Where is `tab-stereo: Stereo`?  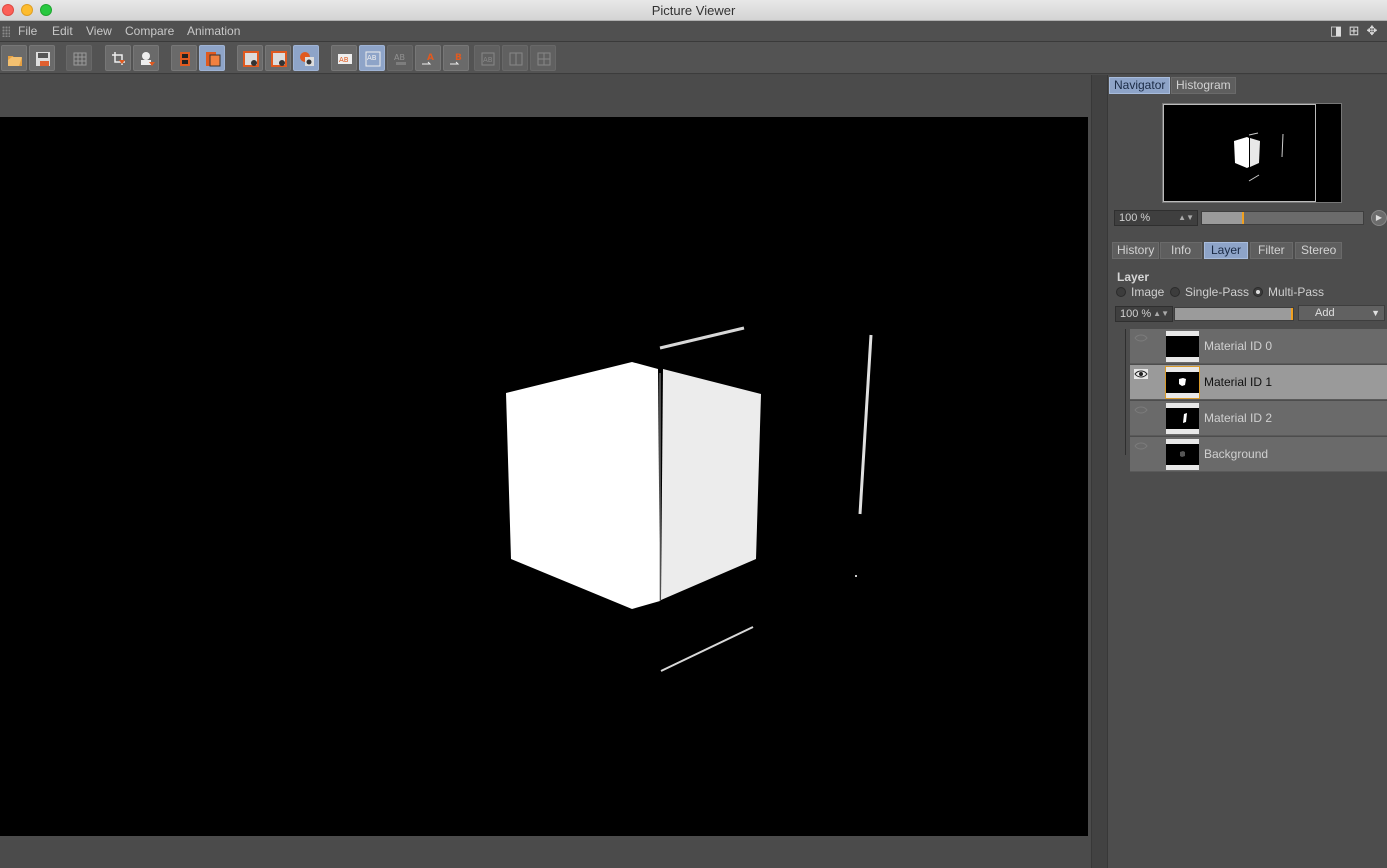
tab-stereo: Stereo is located at coordinates (1319, 250).